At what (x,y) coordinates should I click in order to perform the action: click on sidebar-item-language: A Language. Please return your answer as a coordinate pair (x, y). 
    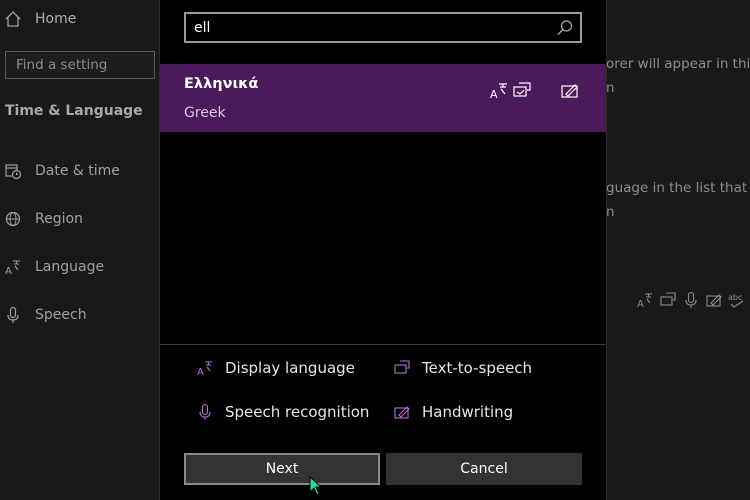
    Looking at the image, I should click on (80, 267).